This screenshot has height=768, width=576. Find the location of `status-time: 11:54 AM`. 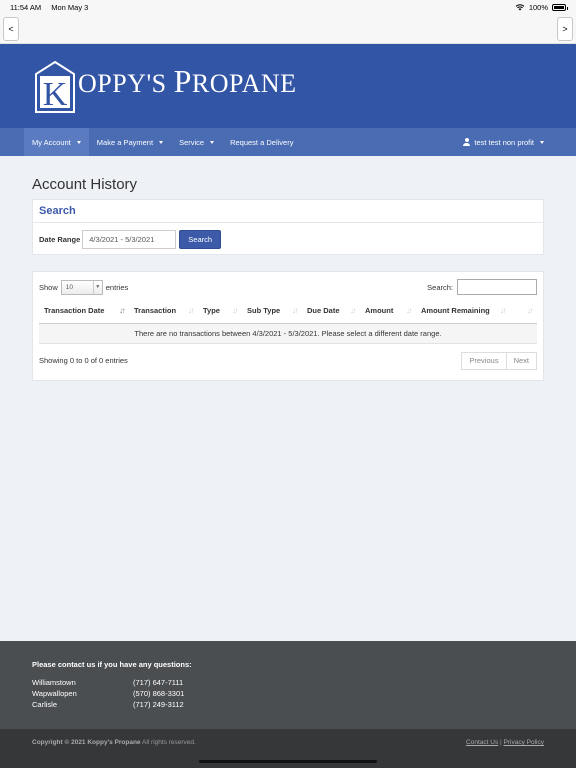

status-time: 11:54 AM is located at coordinates (26, 7).